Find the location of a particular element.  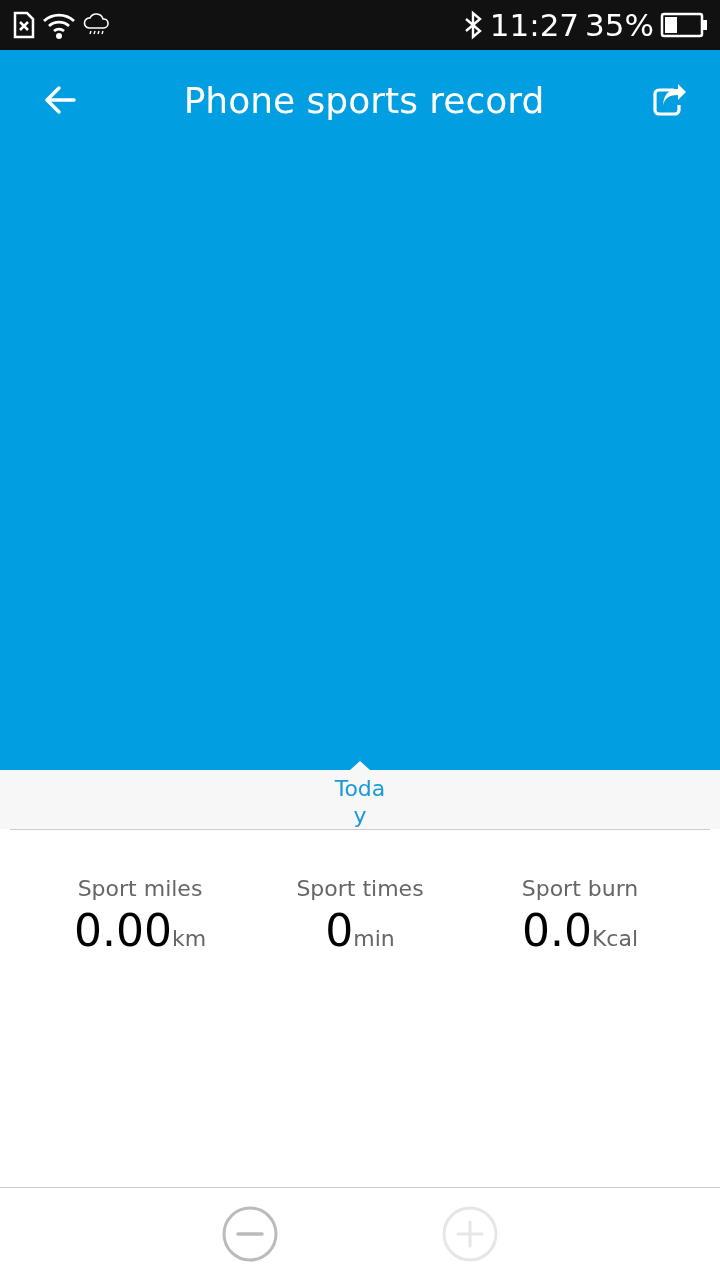

sim-card-icon is located at coordinates (24, 25).